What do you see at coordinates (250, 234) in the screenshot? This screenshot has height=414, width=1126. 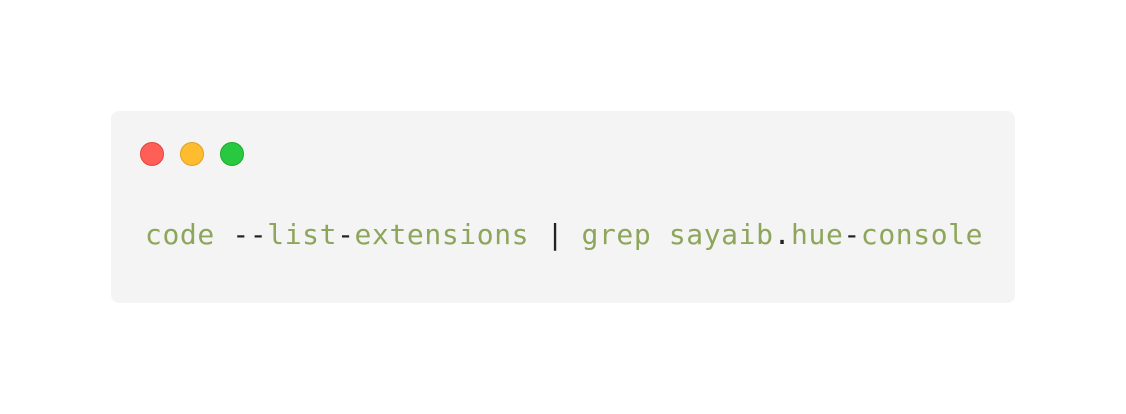 I see `command-token: --` at bounding box center [250, 234].